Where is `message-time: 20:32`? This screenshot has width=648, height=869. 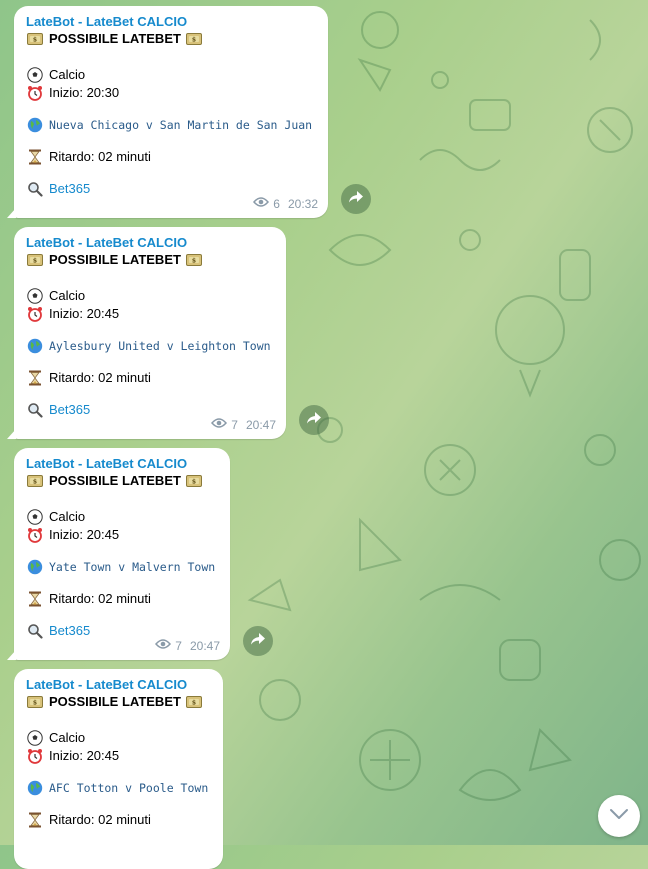
message-time: 20:32 is located at coordinates (302, 203).